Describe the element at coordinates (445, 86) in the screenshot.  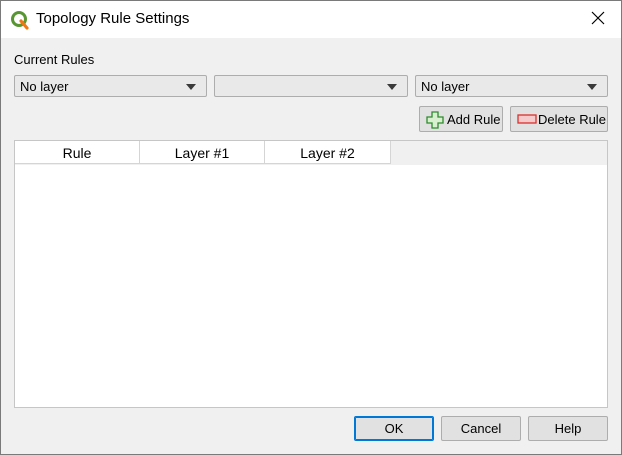
I see `layer2-value: No layer` at that location.